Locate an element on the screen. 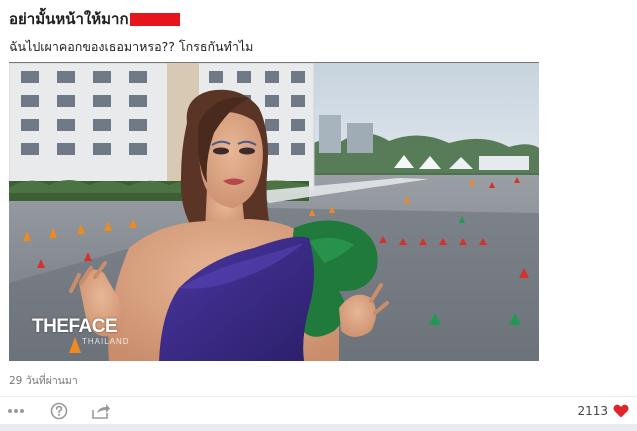  redaction-bar is located at coordinates (154, 19).